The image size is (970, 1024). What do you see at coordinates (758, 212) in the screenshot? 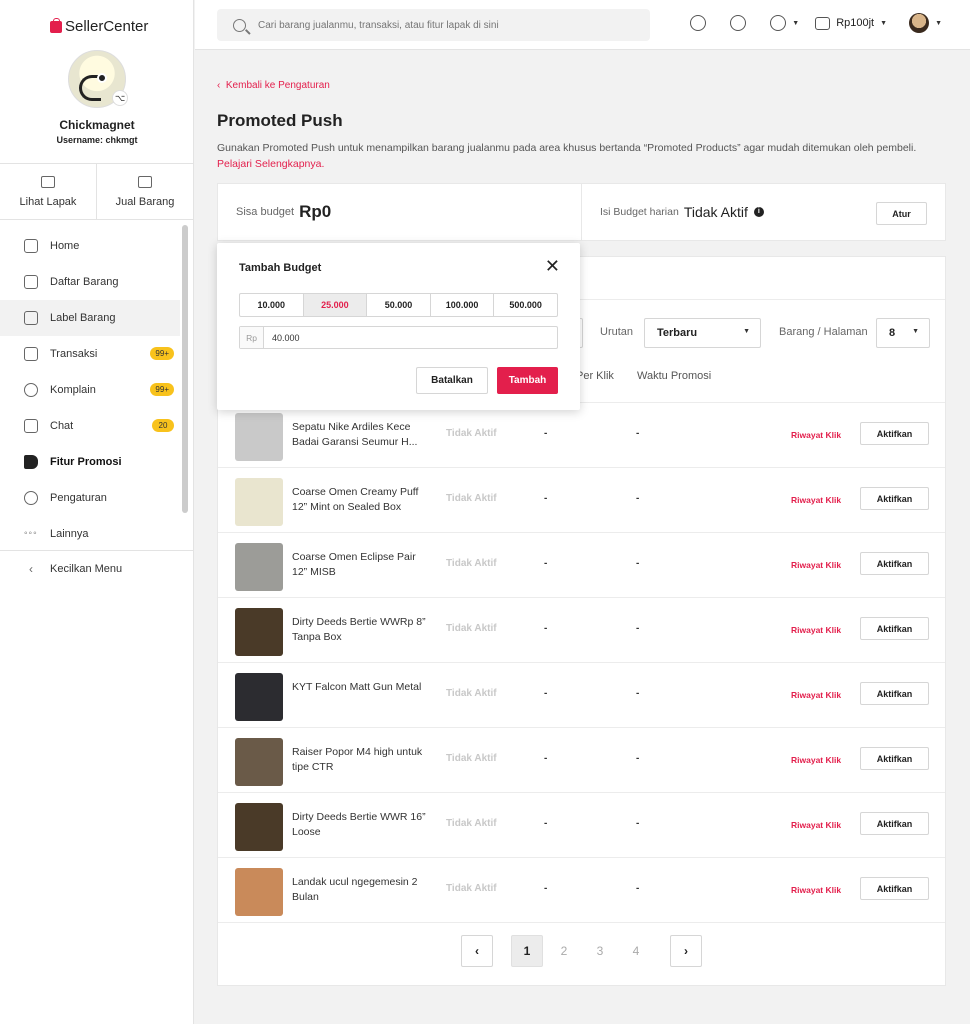
I see `info-icon: i` at bounding box center [758, 212].